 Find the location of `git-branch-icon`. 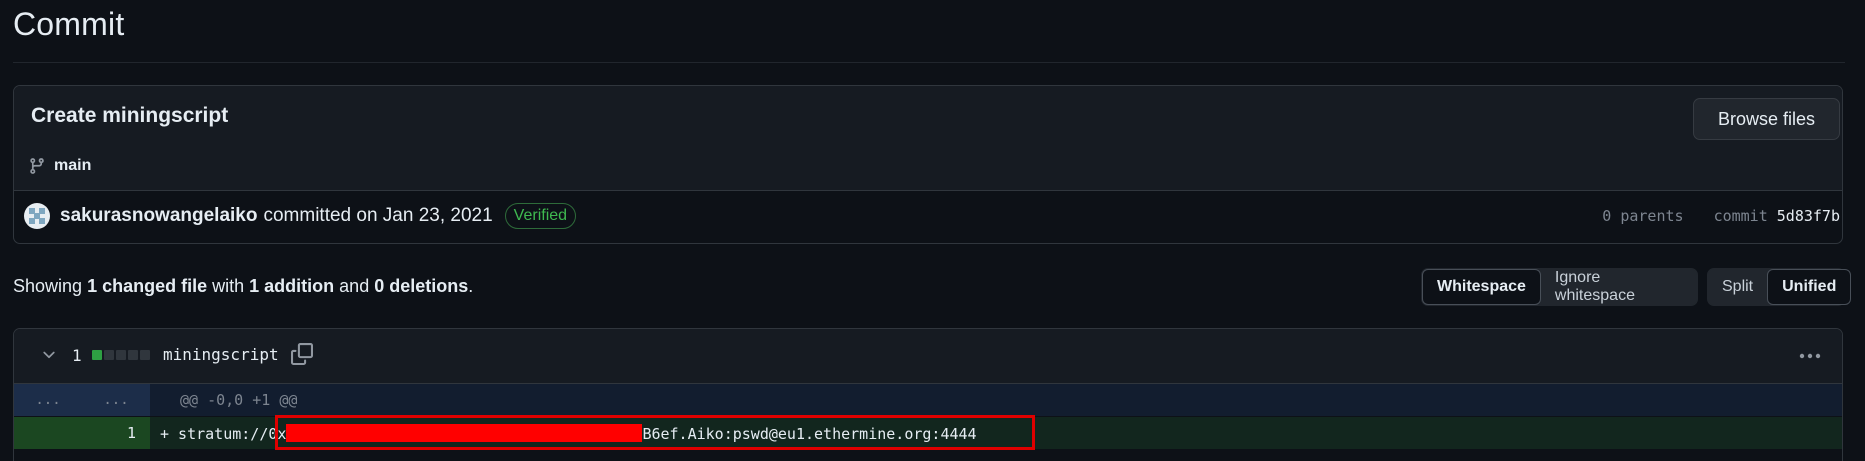

git-branch-icon is located at coordinates (37, 166).